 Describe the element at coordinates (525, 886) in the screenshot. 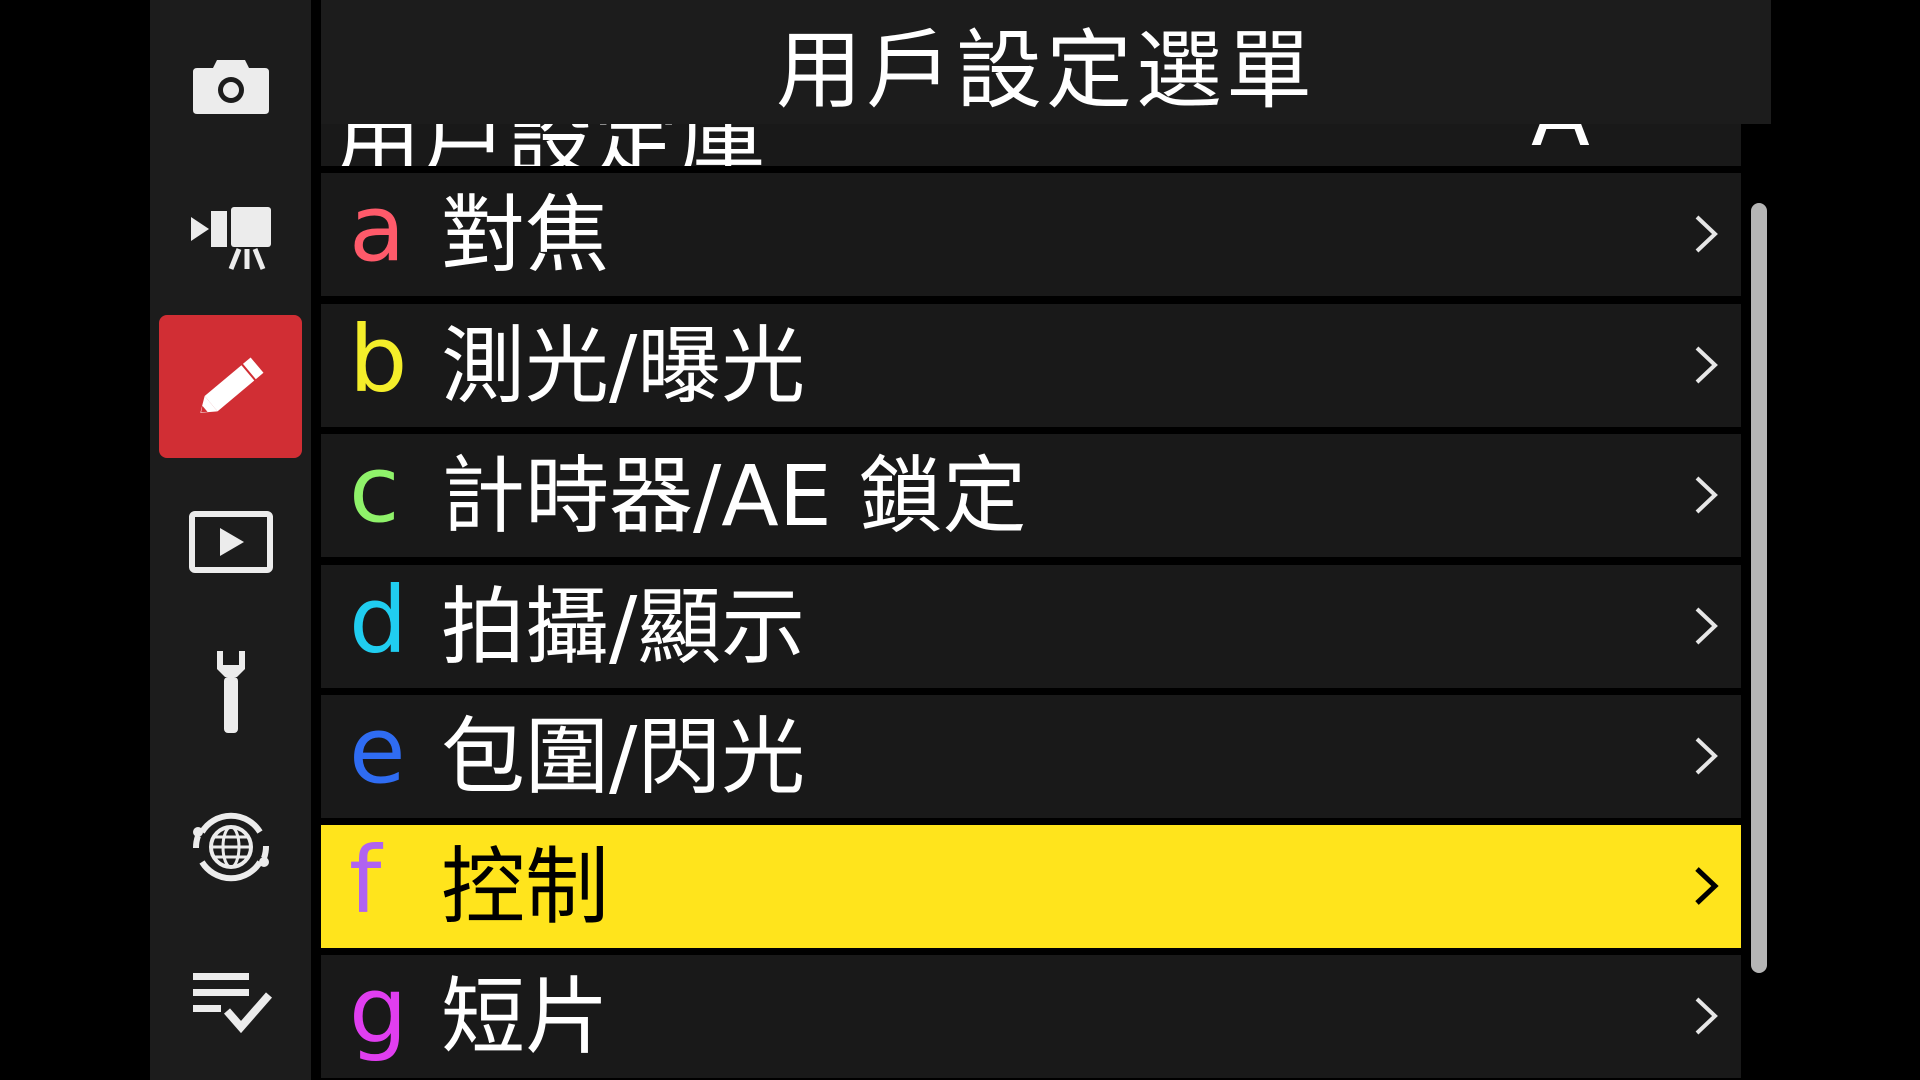

I see `item-label: 控制` at that location.